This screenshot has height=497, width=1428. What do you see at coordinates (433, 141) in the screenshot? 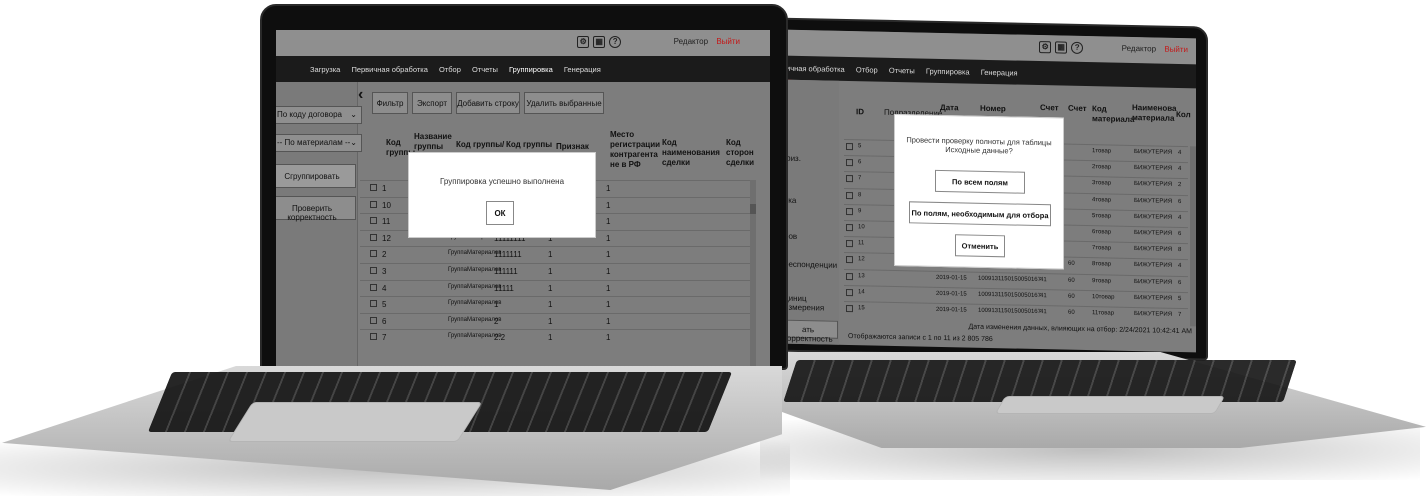
I see `col-group-name: Название группы` at bounding box center [433, 141].